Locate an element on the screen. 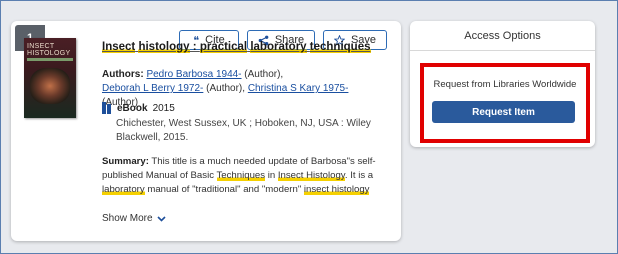 This screenshot has width=618, height=254. show-more-toggle: Show More is located at coordinates (134, 218).